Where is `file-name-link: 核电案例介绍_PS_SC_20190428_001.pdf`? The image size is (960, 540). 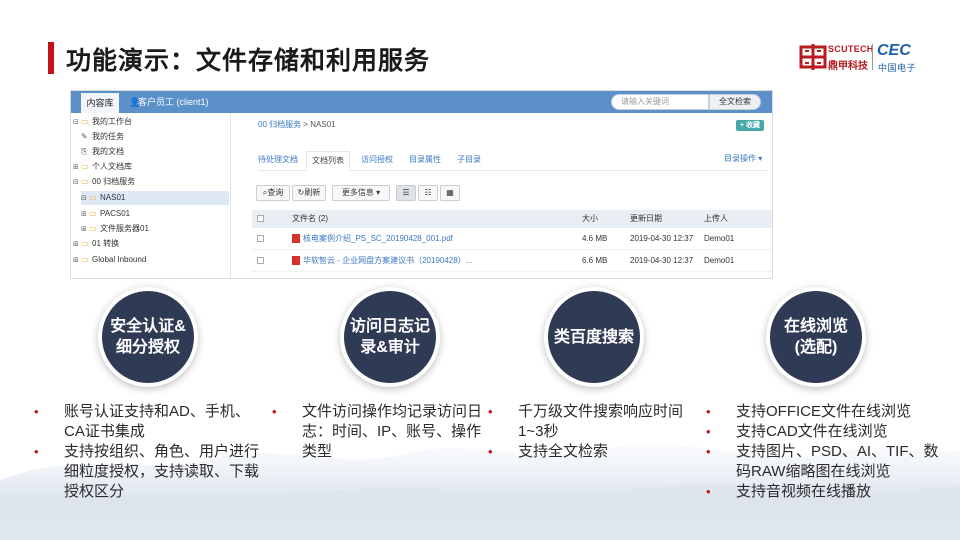
file-name-link: 核电案例介绍_PS_SC_20190428_001.pdf is located at coordinates (378, 238).